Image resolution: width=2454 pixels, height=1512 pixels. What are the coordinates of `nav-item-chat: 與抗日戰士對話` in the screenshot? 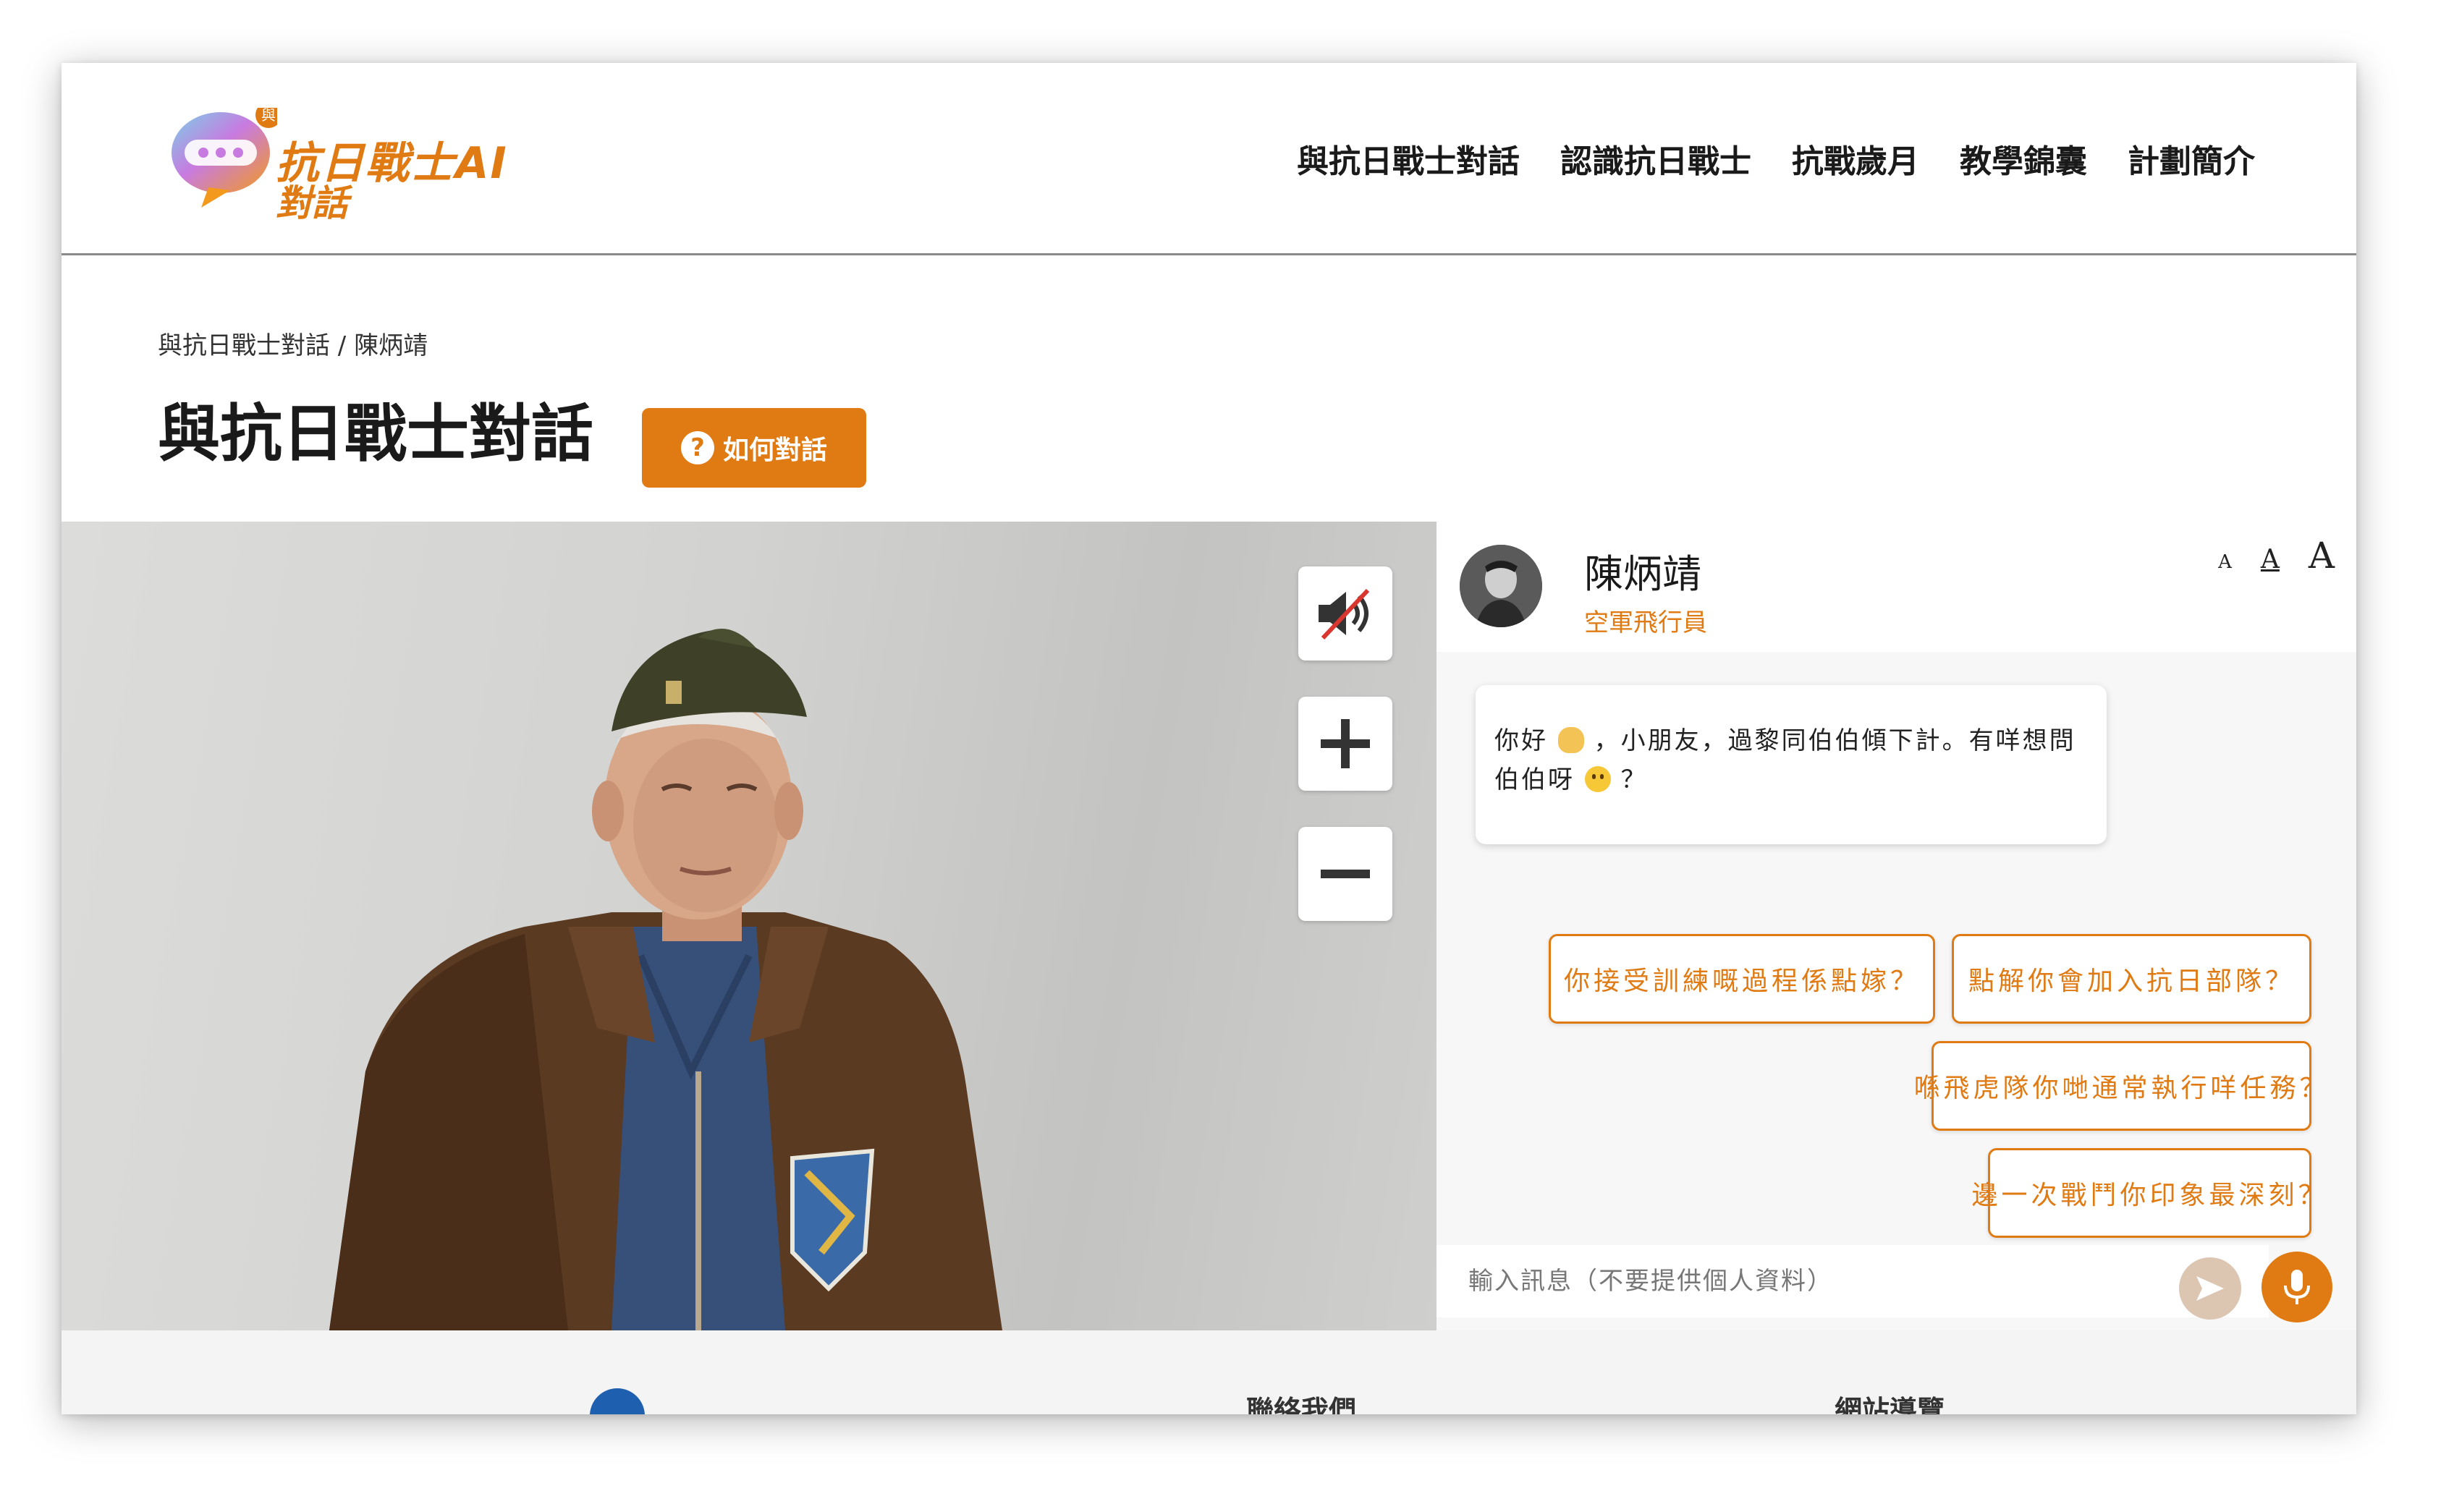 It's located at (1408, 158).